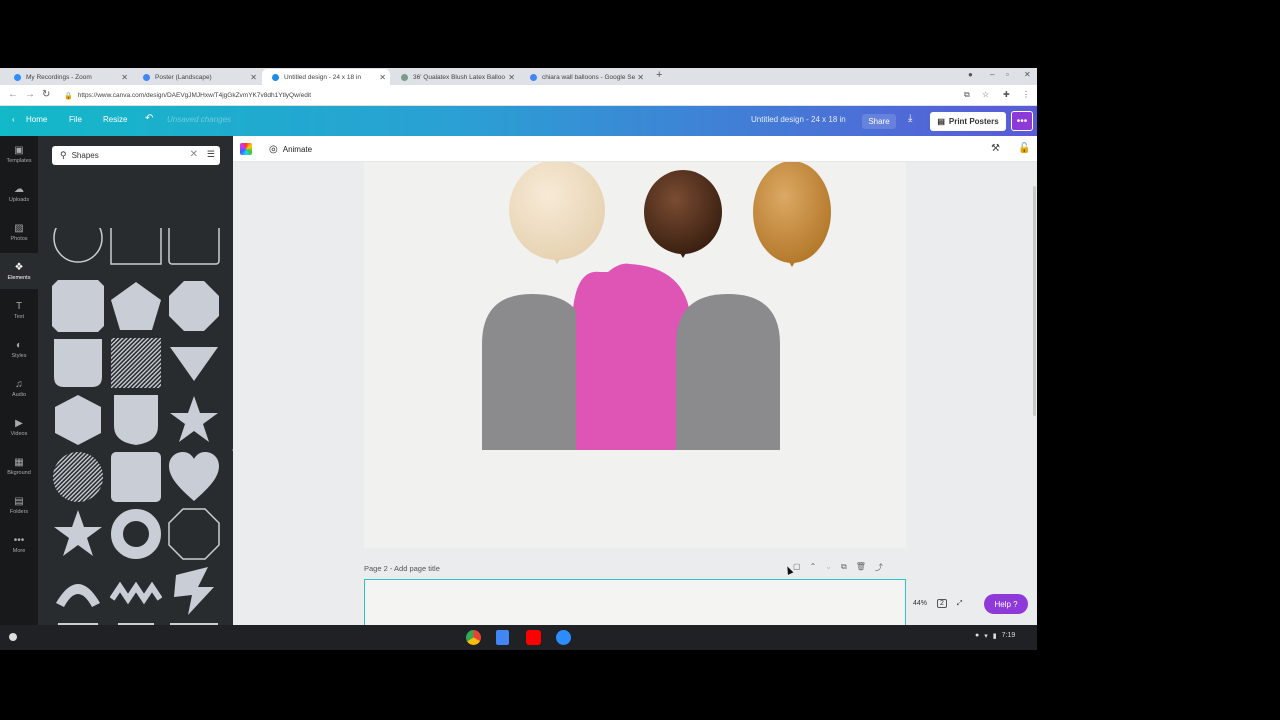 The height and width of the screenshot is (720, 1280). Describe the element at coordinates (13, 637) in the screenshot. I see `launcher-icon` at that location.